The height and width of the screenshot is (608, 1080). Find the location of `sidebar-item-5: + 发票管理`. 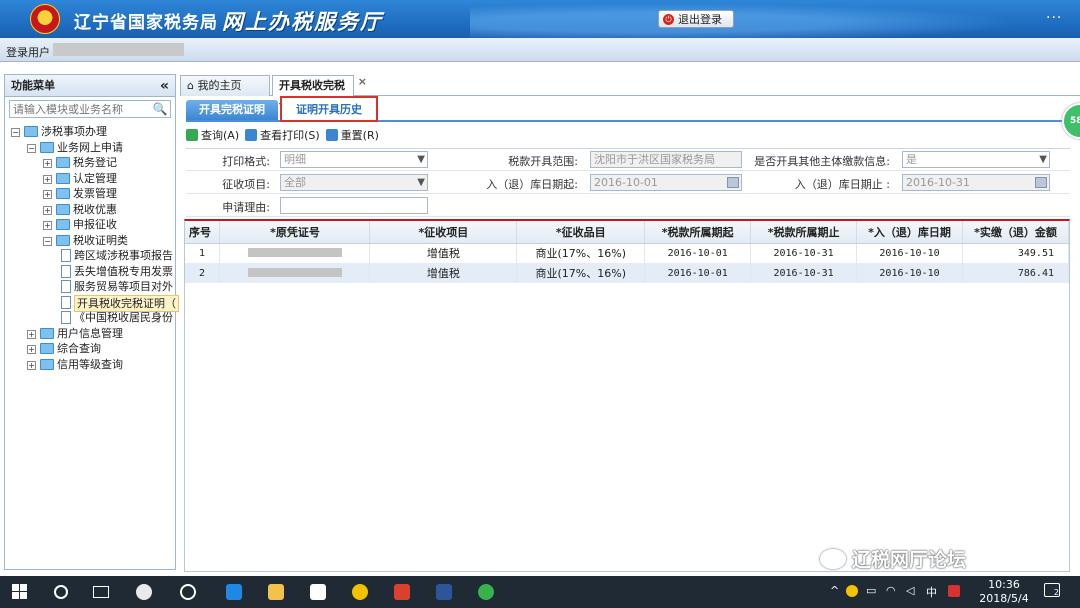

sidebar-item-5: + 发票管理 is located at coordinates (90, 194).